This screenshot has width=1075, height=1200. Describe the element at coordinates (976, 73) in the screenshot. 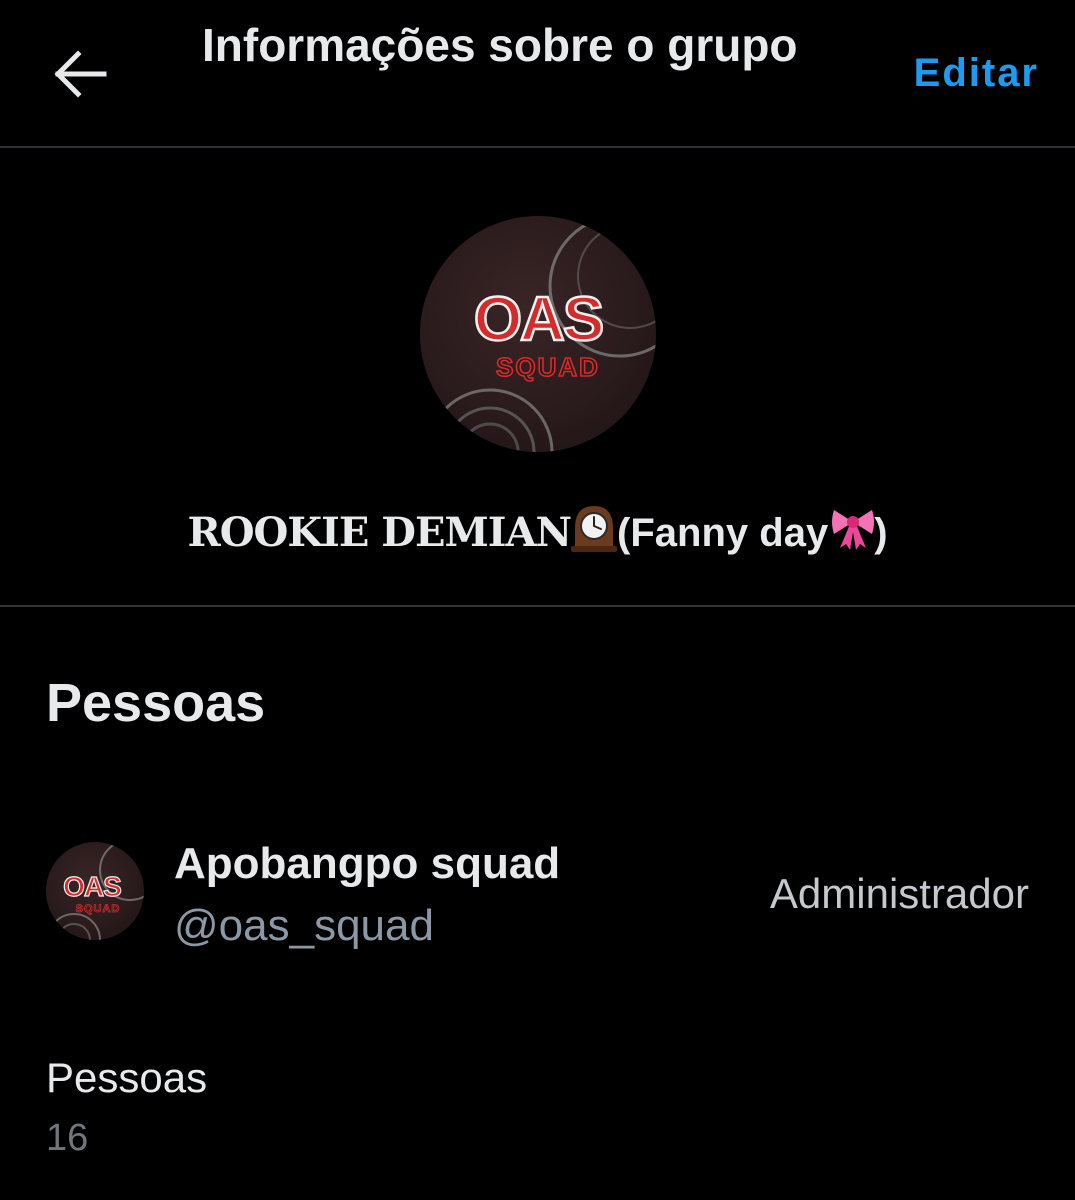

I see `edit-button: Editar` at that location.